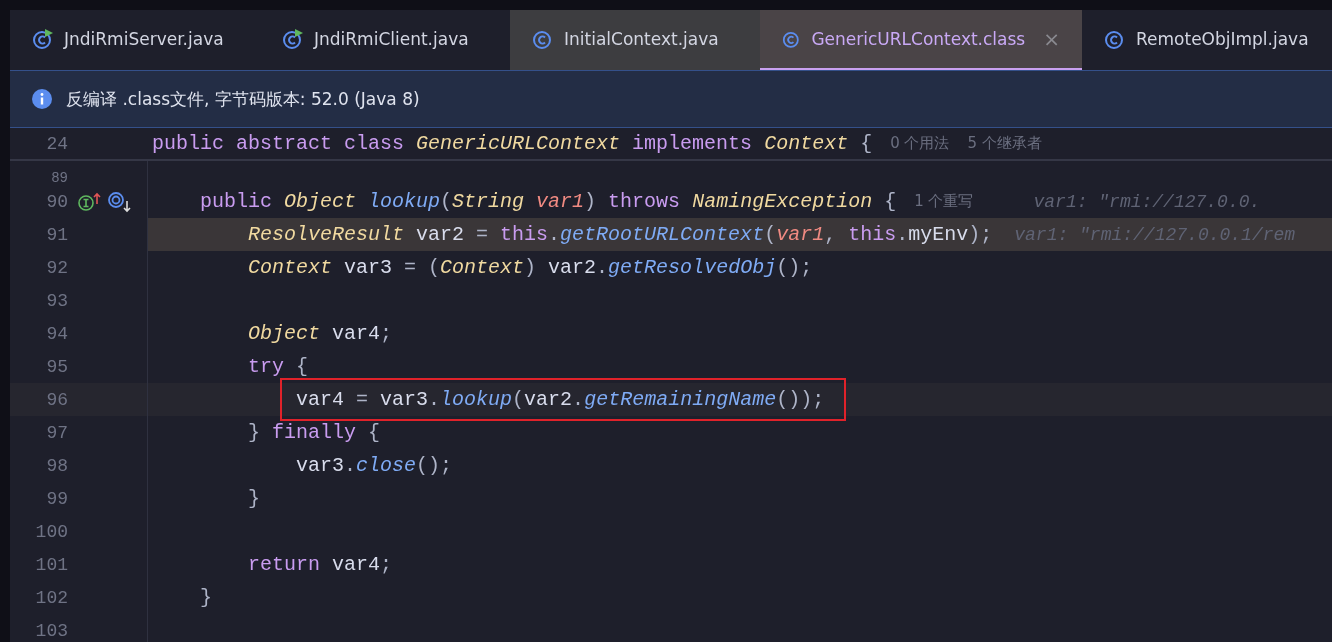  I want to click on editor-tab: GenericURLContext.class ×, so click(921, 40).